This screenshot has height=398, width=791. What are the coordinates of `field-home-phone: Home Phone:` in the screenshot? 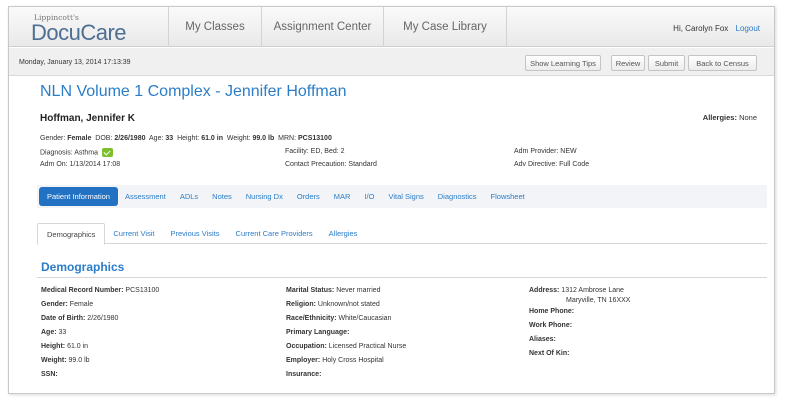 It's located at (552, 311).